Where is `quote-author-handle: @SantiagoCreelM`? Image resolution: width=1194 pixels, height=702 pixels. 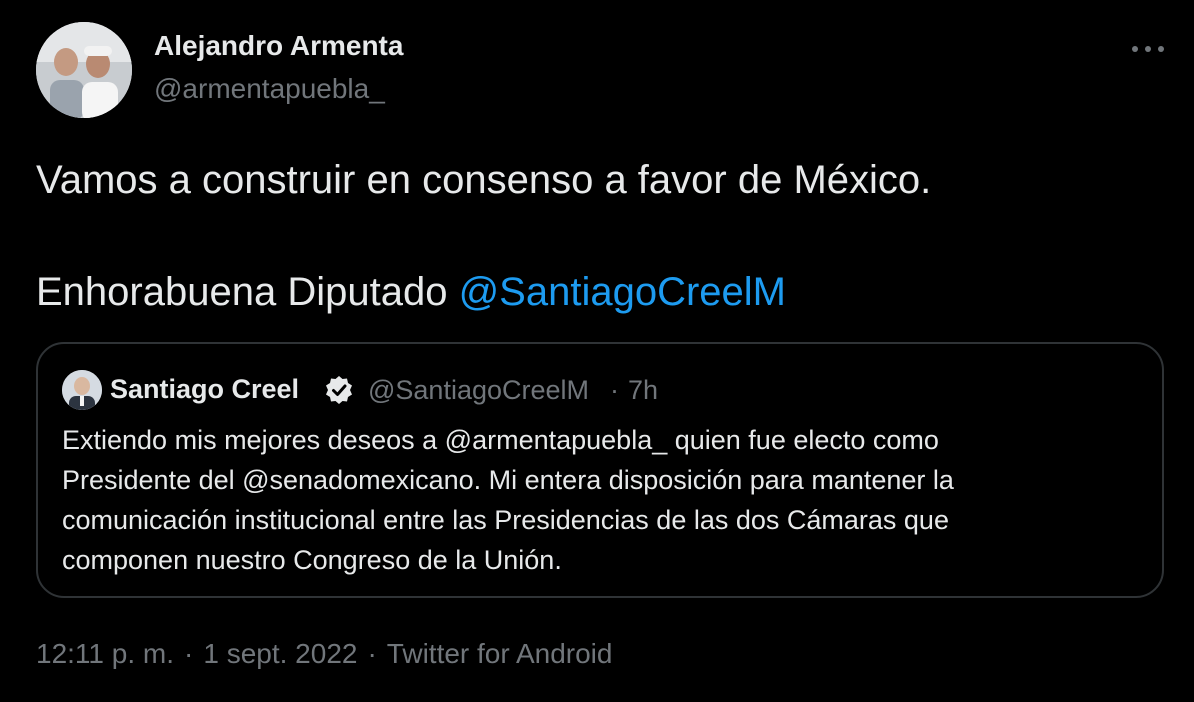
quote-author-handle: @SantiagoCreelM is located at coordinates (478, 390).